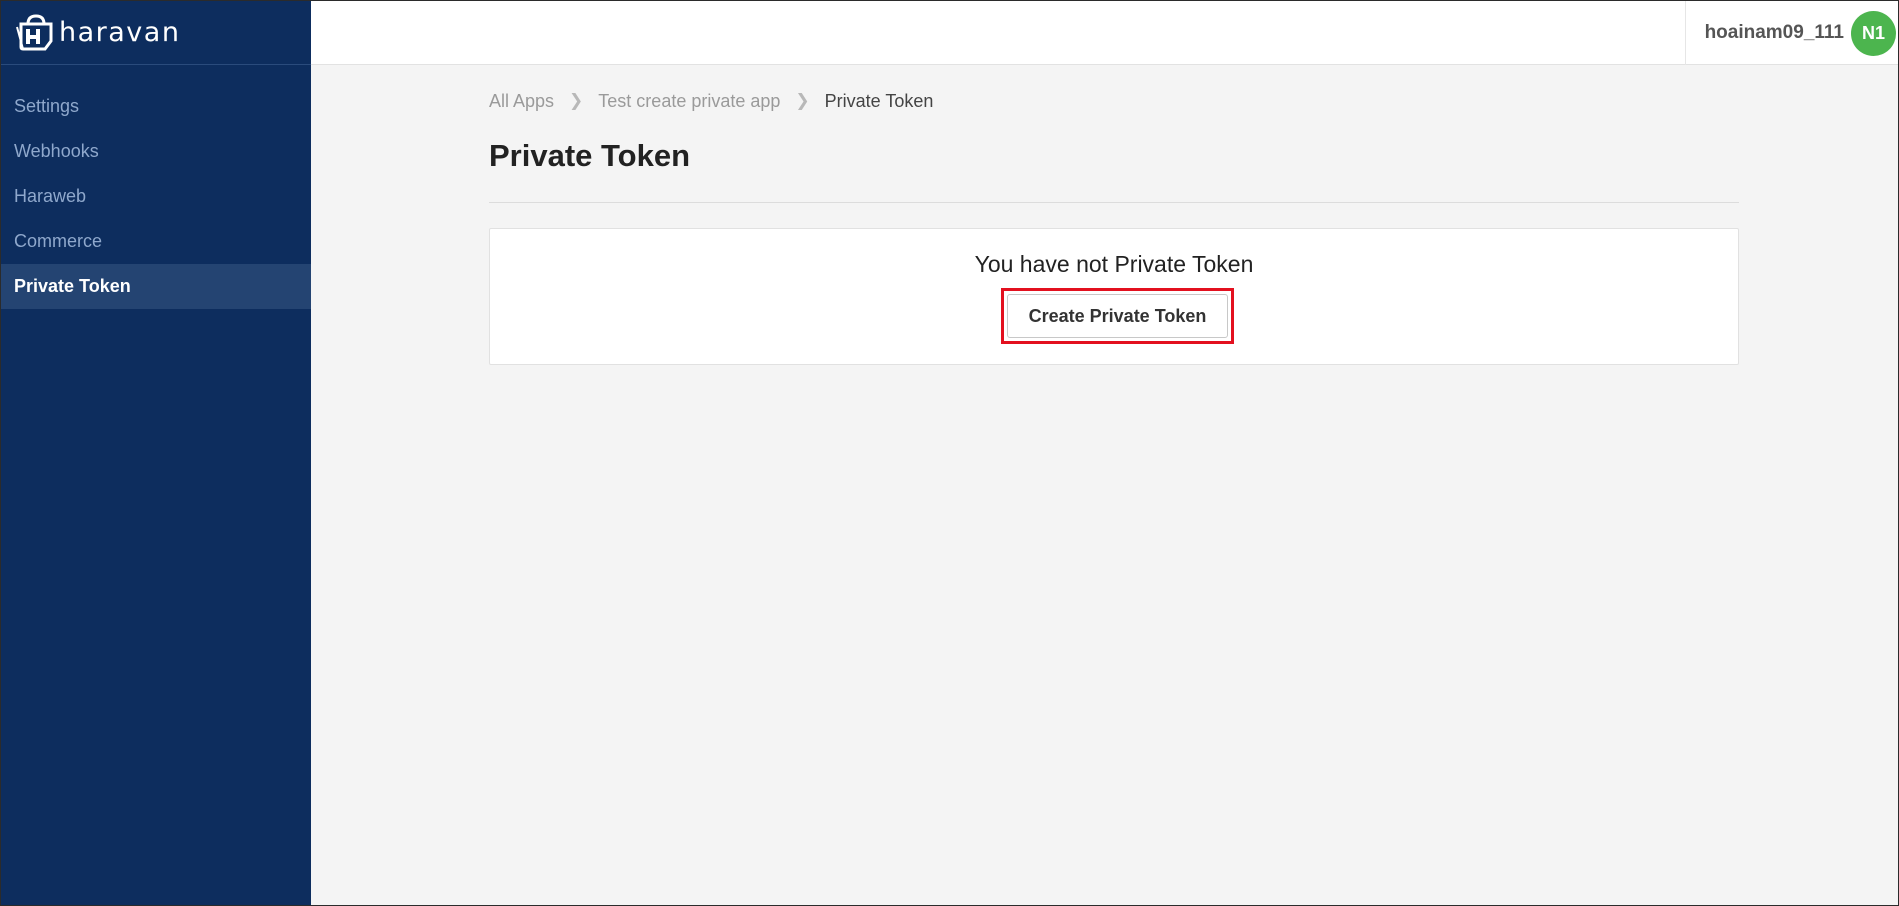 The height and width of the screenshot is (906, 1899). I want to click on breadcrumb-all-apps: All Apps, so click(521, 101).